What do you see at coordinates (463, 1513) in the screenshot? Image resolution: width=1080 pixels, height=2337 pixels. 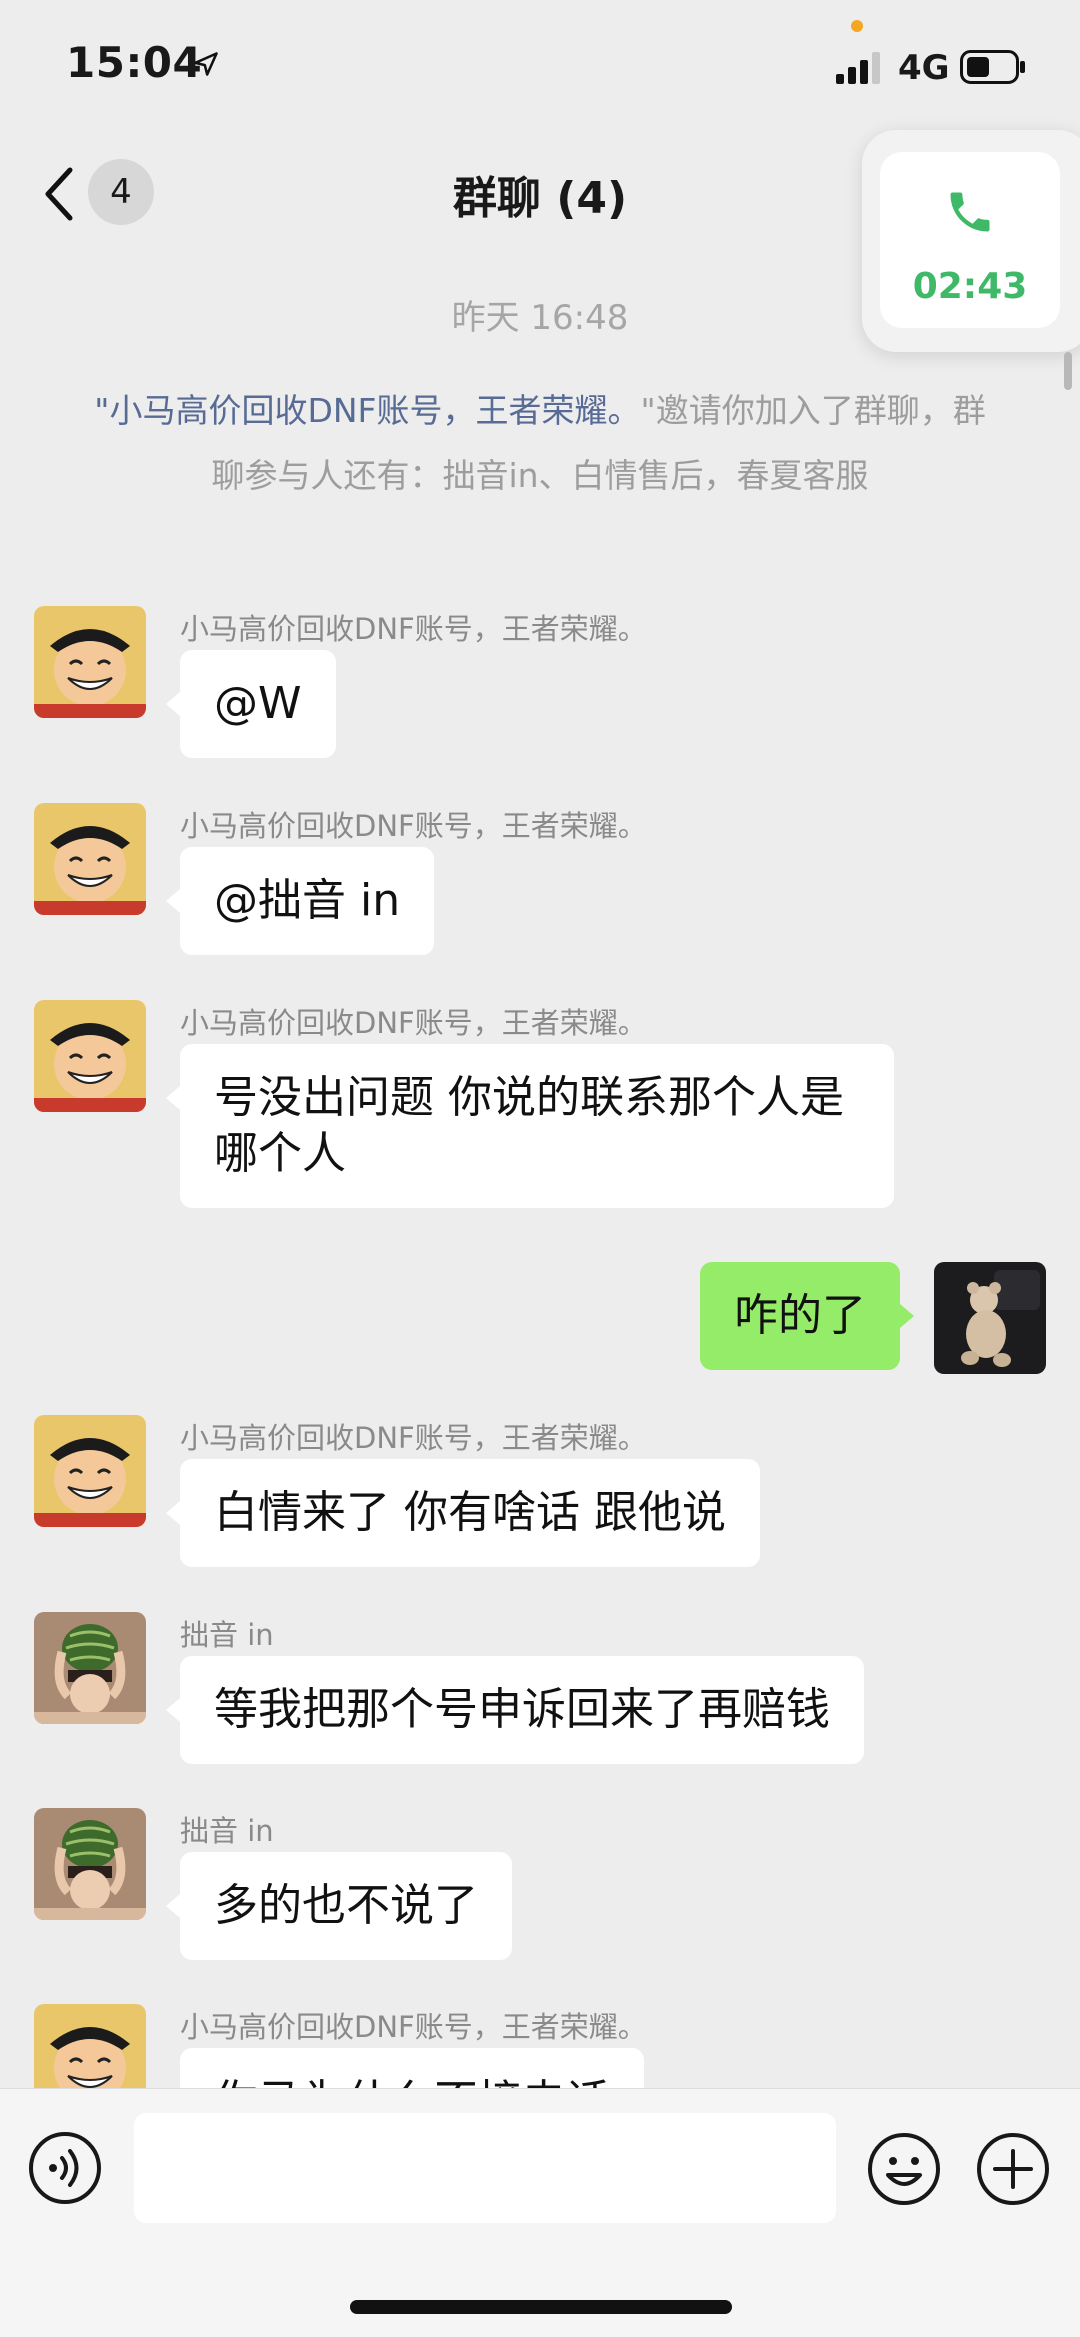 I see `message-bubble: 白情来了 你有啥话 跟他说` at bounding box center [463, 1513].